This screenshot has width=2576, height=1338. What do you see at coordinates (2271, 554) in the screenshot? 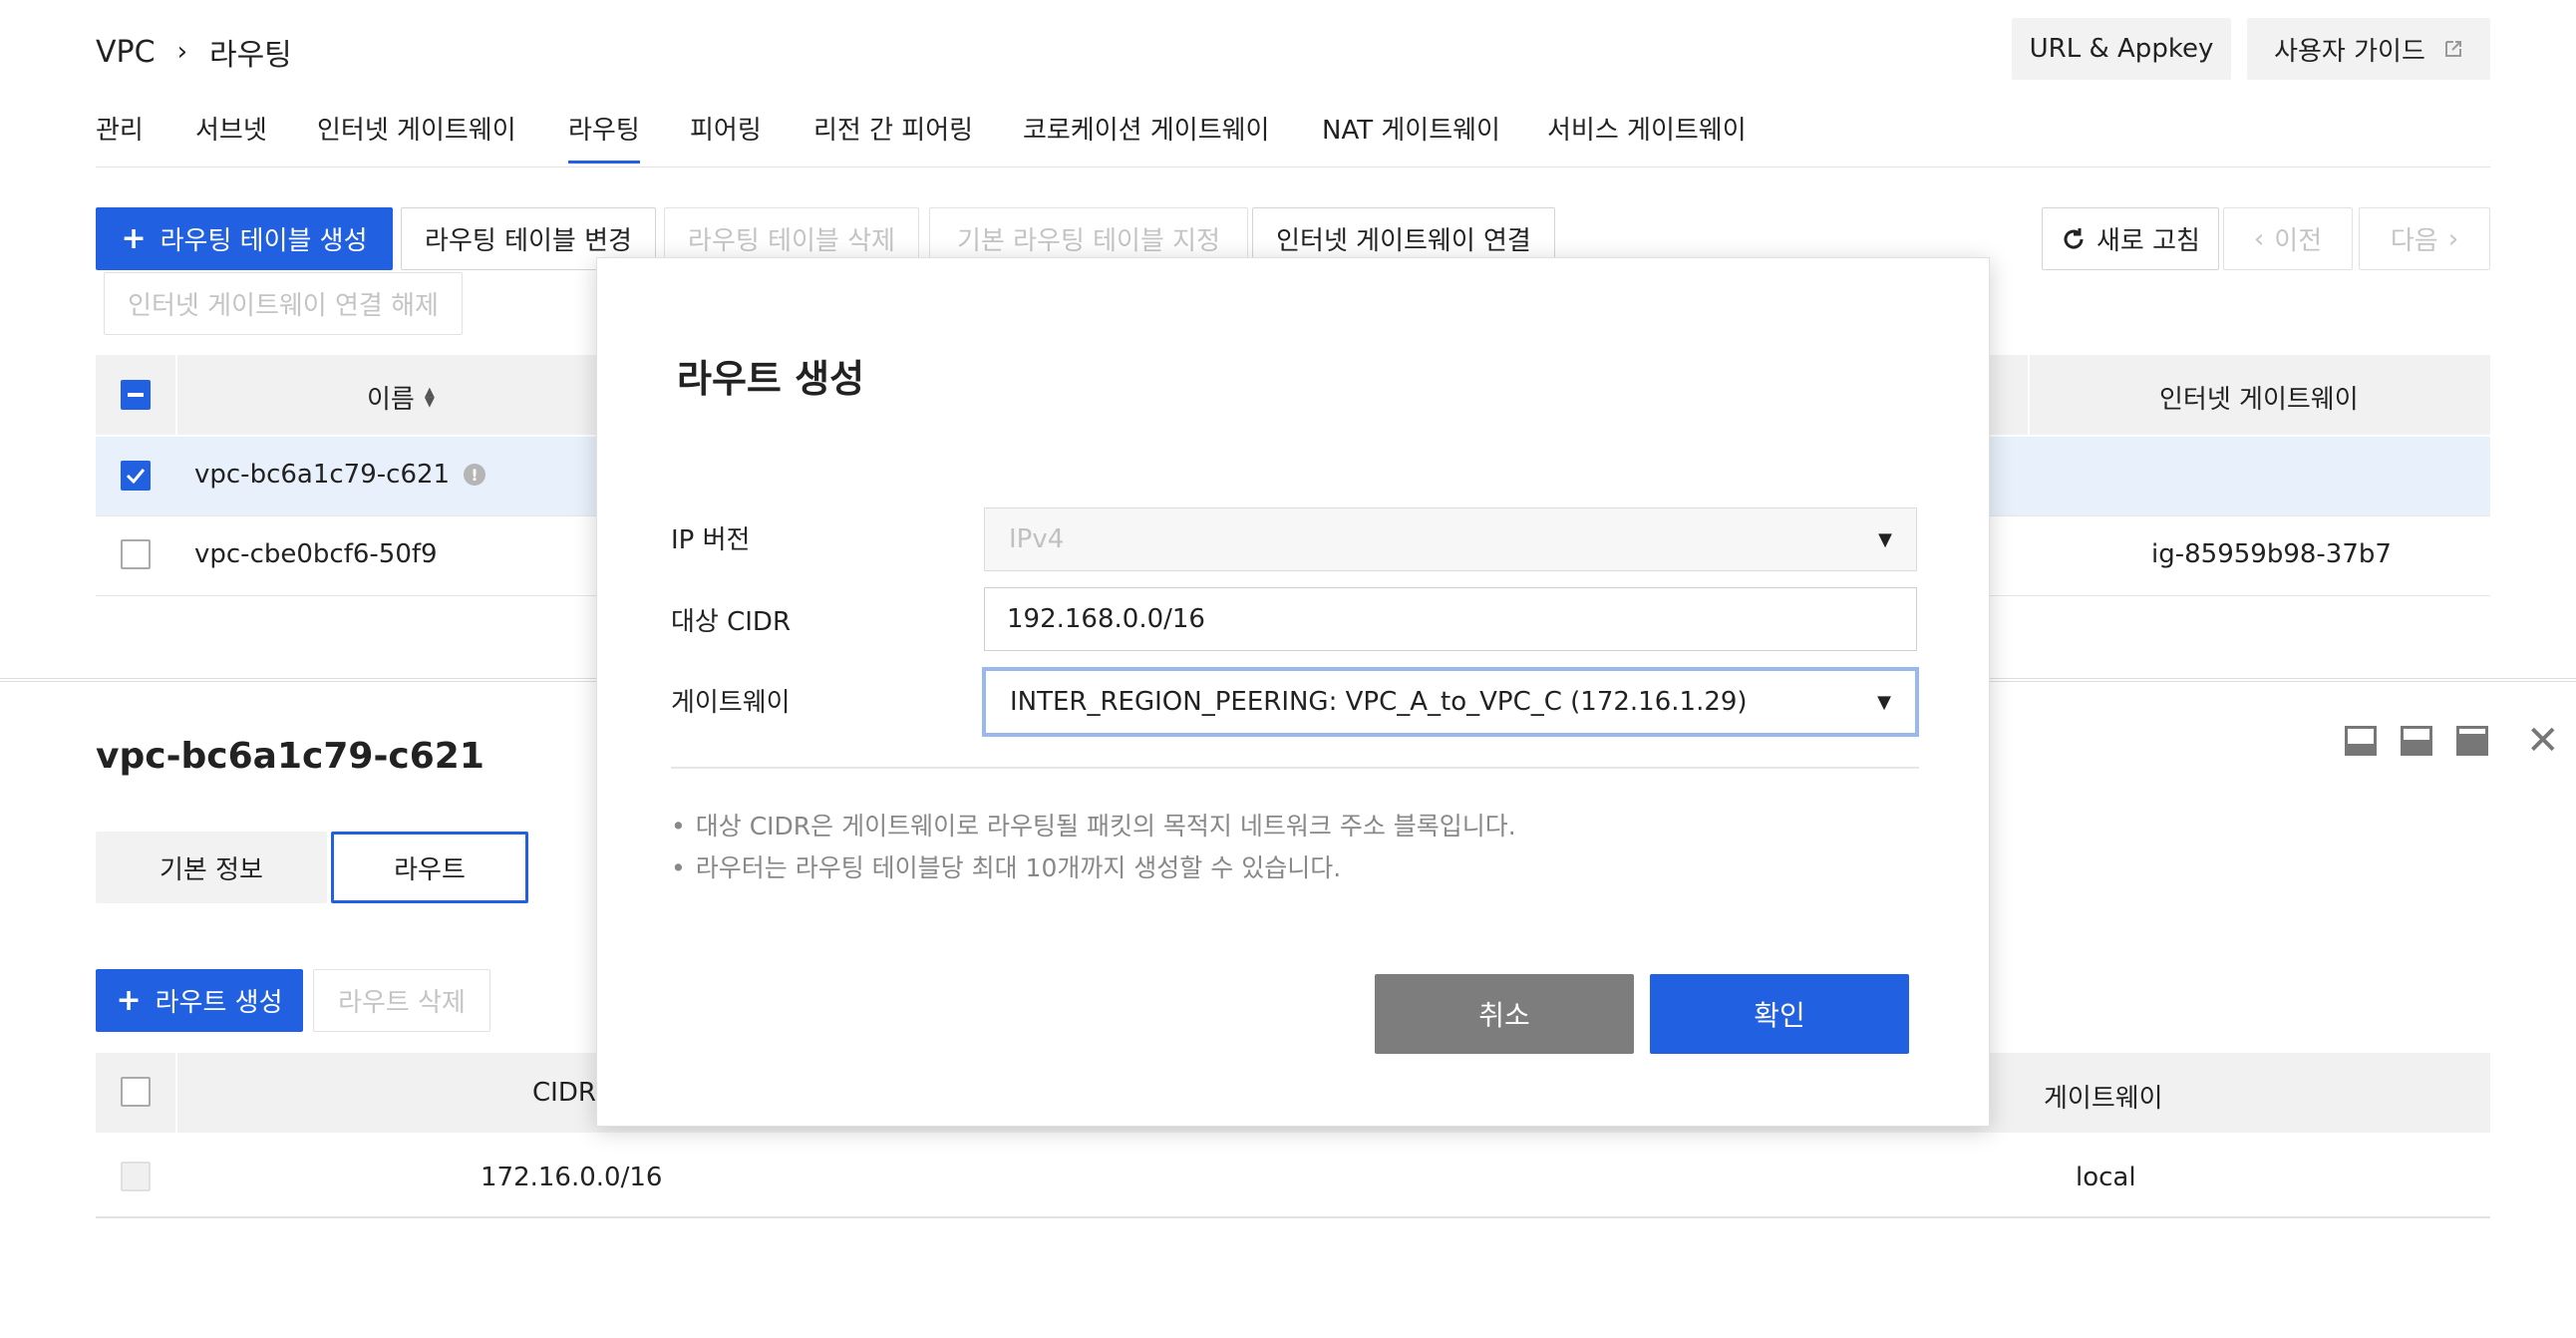
I see `internet-gateway-cell: ig-85959b98-37b7` at bounding box center [2271, 554].